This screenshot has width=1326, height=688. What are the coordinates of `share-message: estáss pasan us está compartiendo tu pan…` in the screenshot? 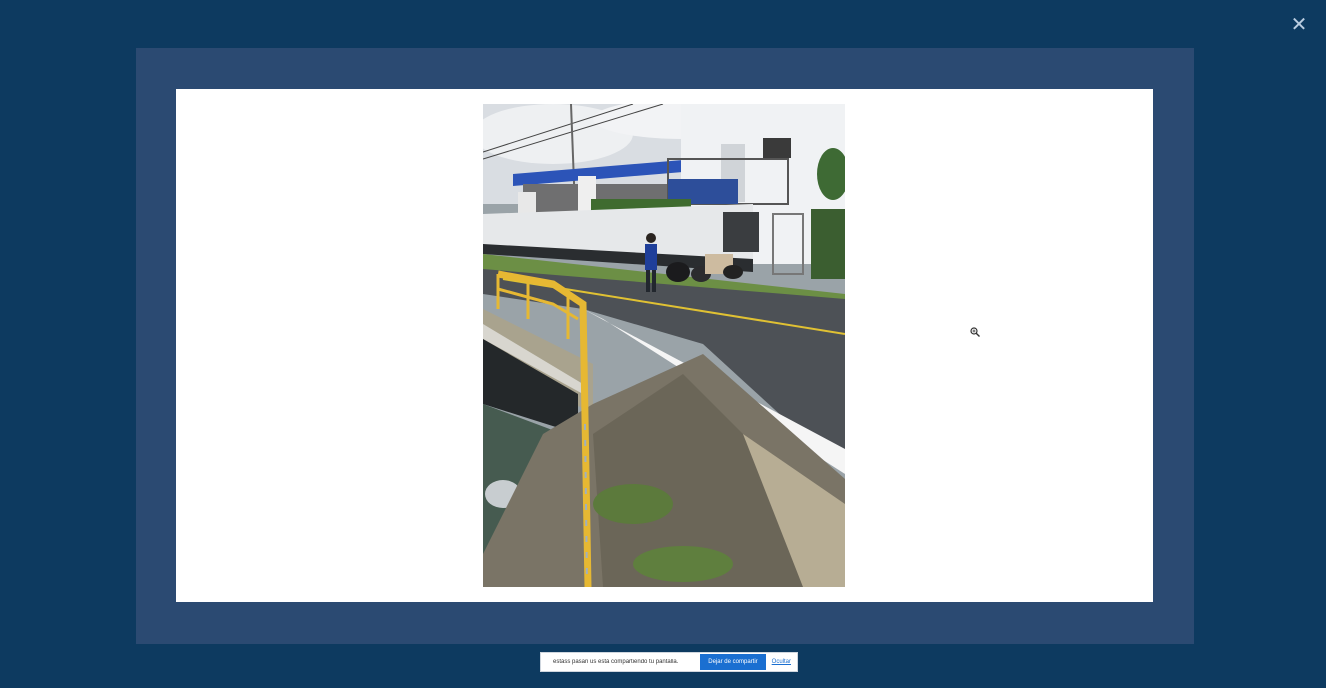 It's located at (616, 662).